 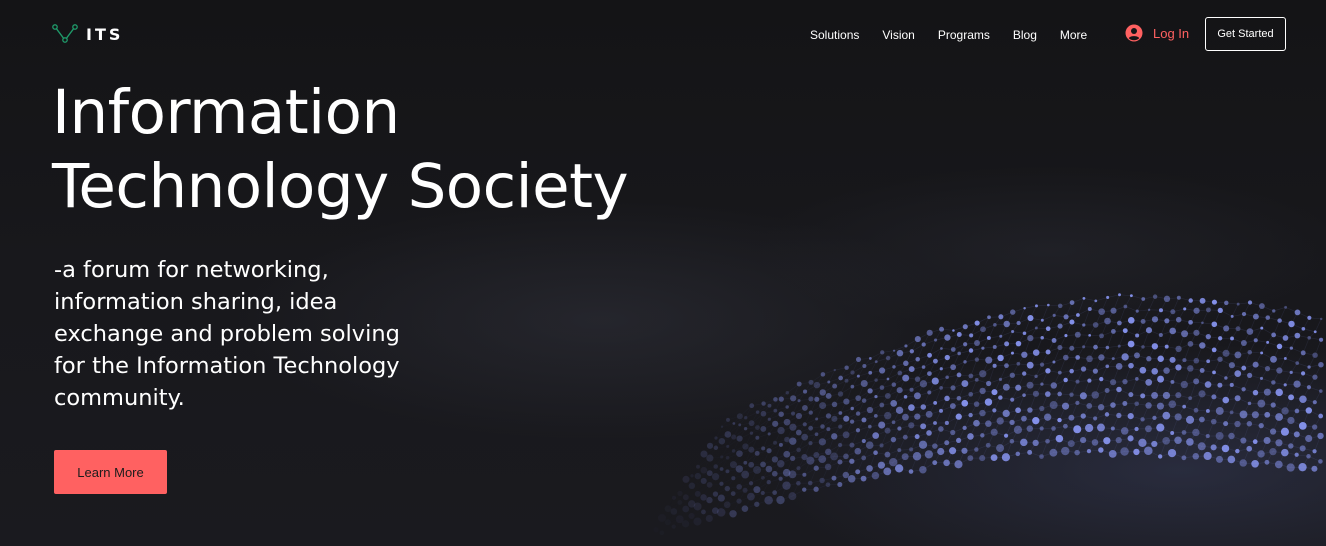 I want to click on page-title: Information Technology Society, so click(x=402, y=150).